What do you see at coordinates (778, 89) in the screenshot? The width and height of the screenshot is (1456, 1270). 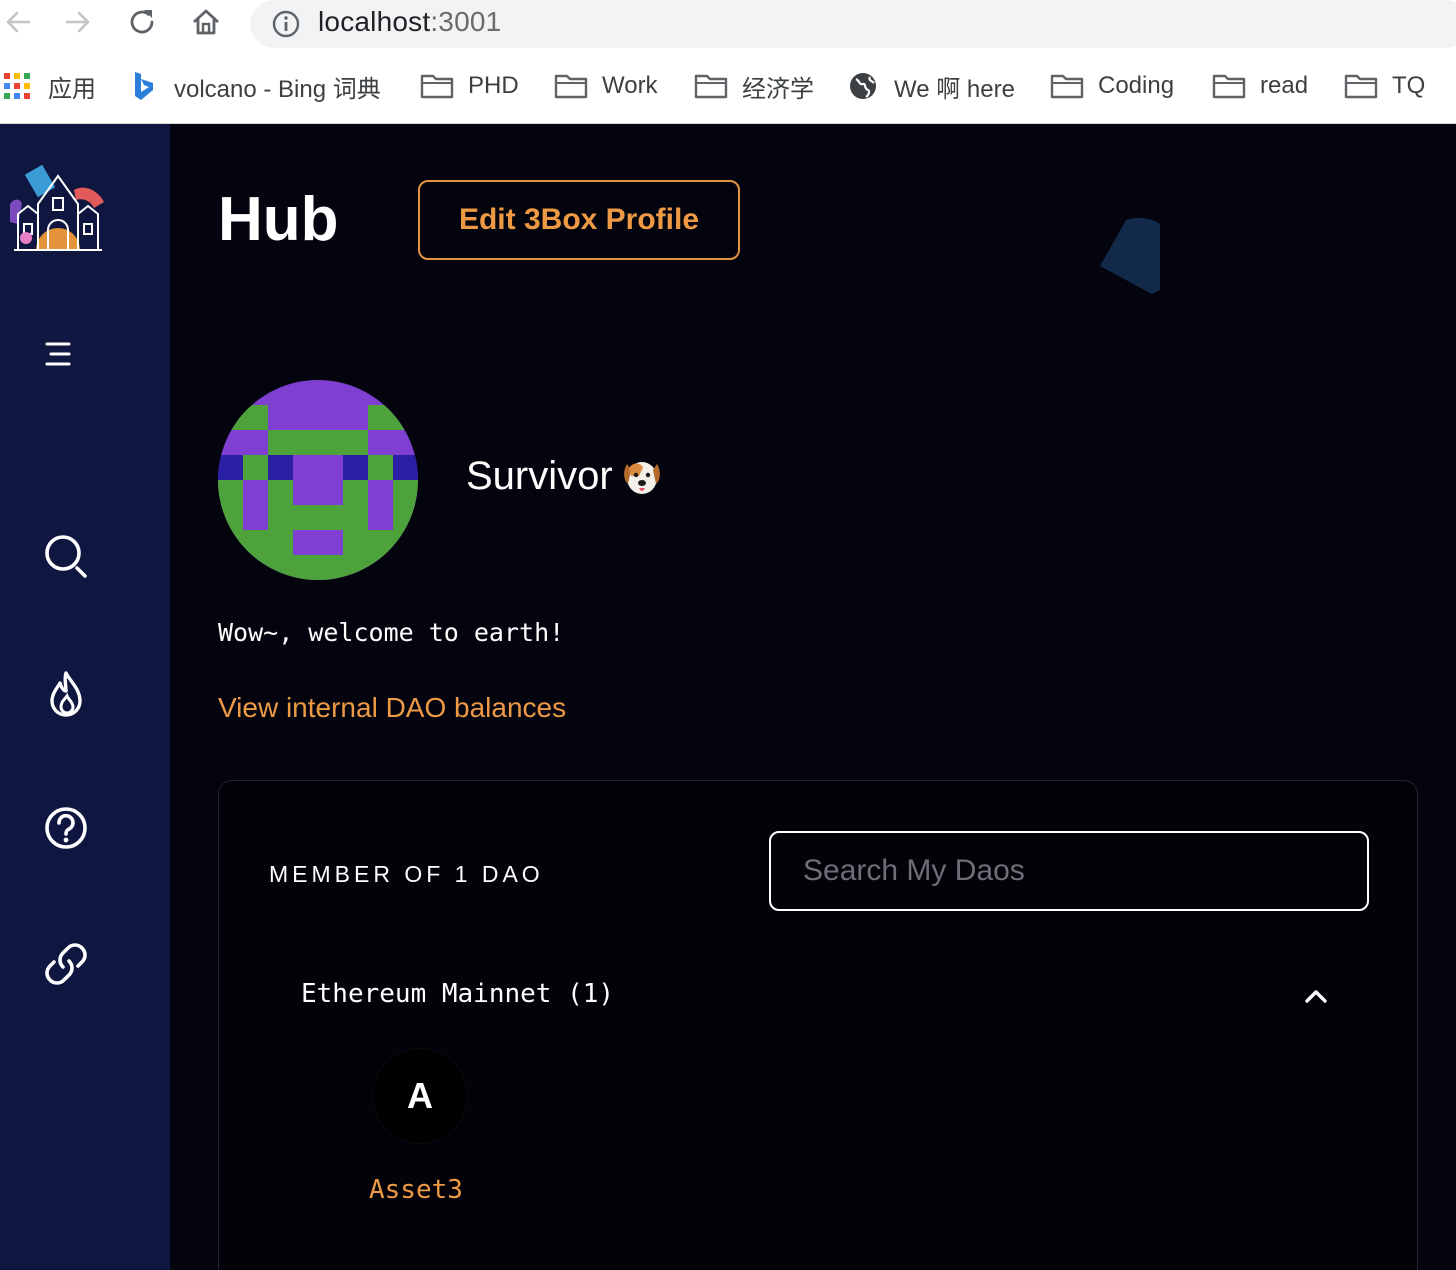 I see `bookmark-label: 经济学` at bounding box center [778, 89].